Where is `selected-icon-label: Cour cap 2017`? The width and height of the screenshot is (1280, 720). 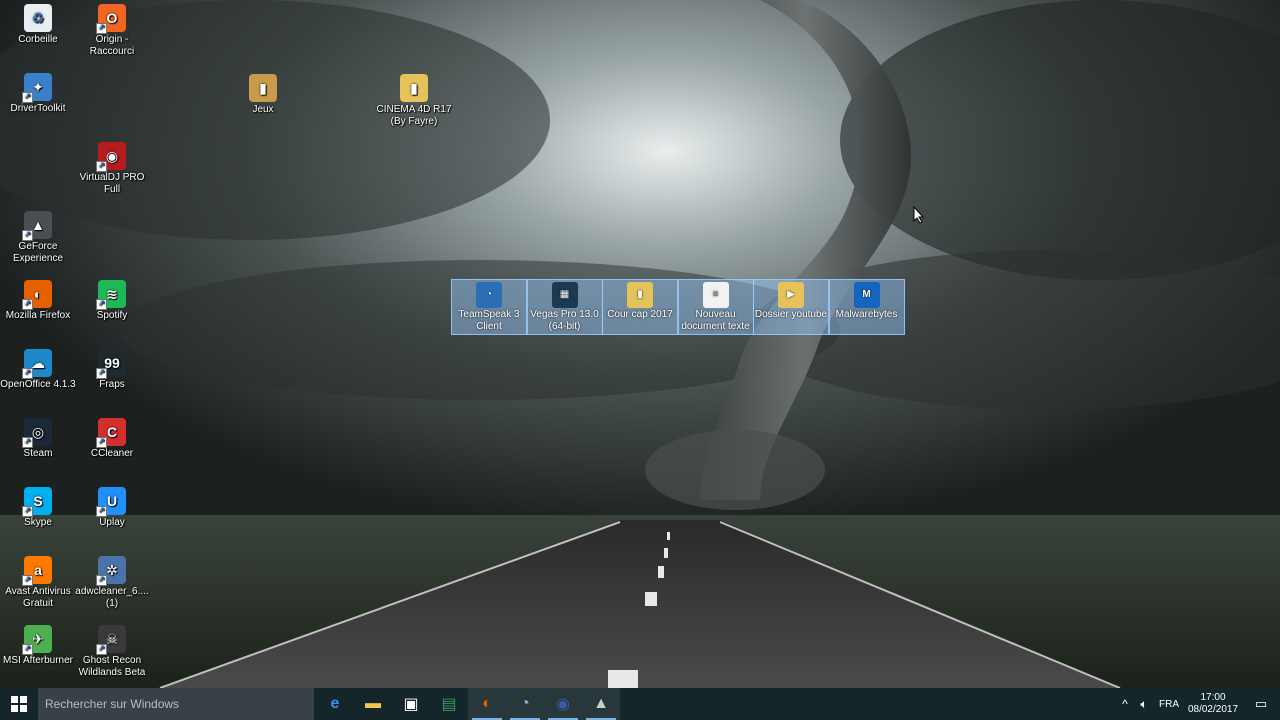
selected-icon-label: Cour cap 2017 is located at coordinates (640, 314).